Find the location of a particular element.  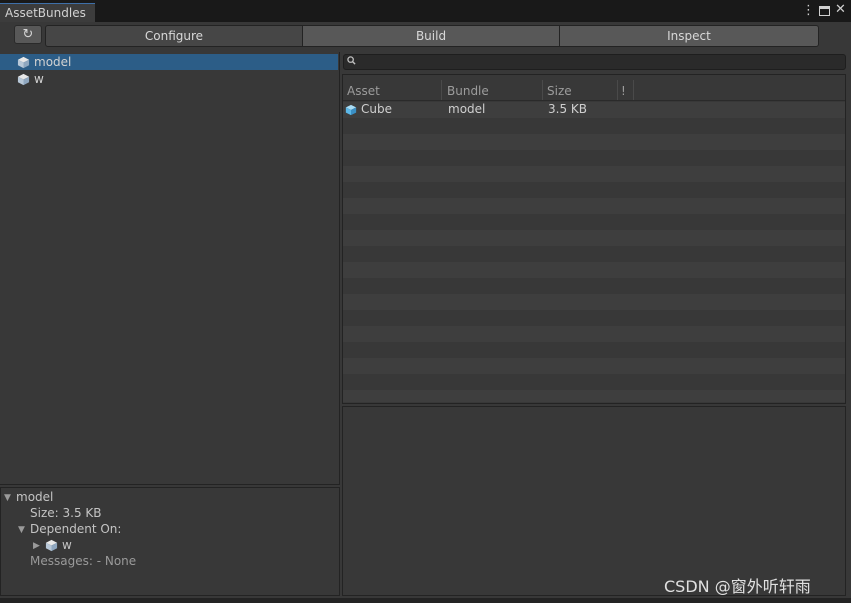

tab-build: Build is located at coordinates (431, 36).